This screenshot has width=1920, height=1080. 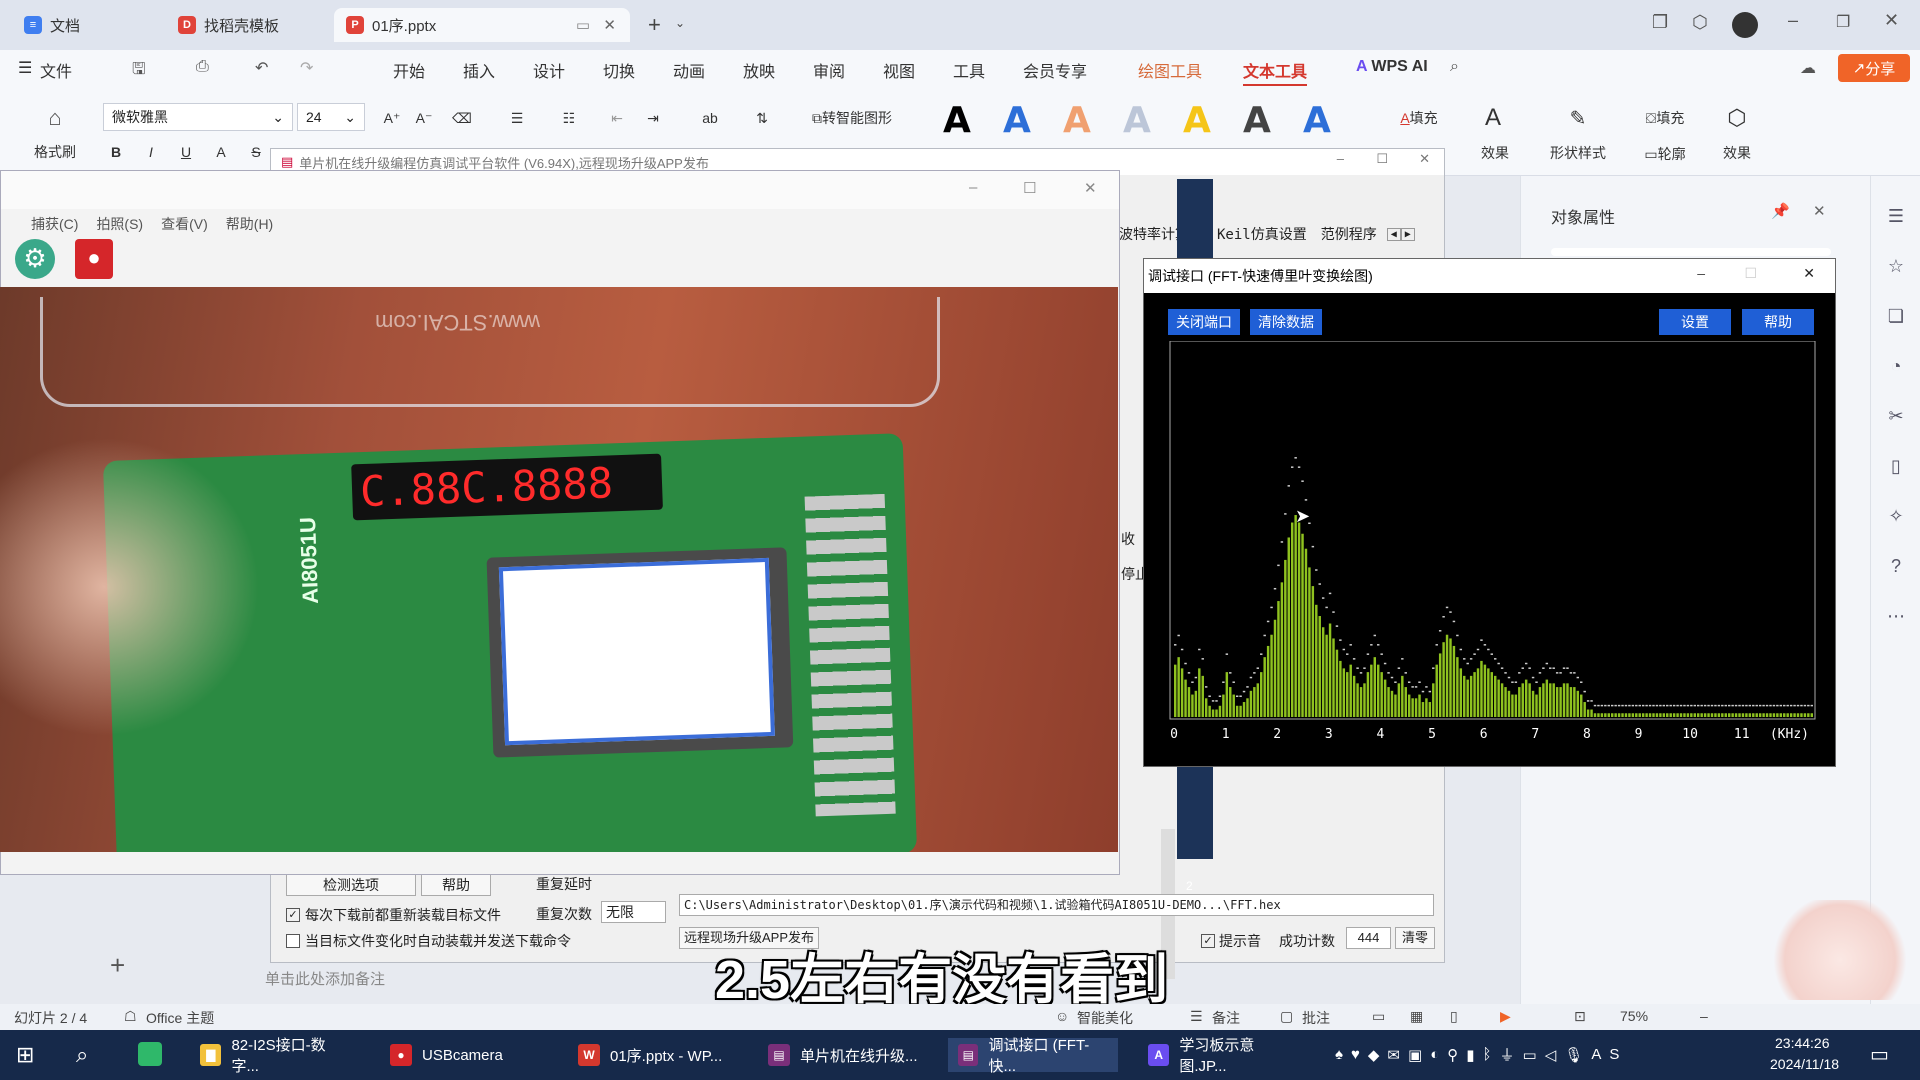 What do you see at coordinates (293, 941) in the screenshot?
I see `checkbox-unchecked` at bounding box center [293, 941].